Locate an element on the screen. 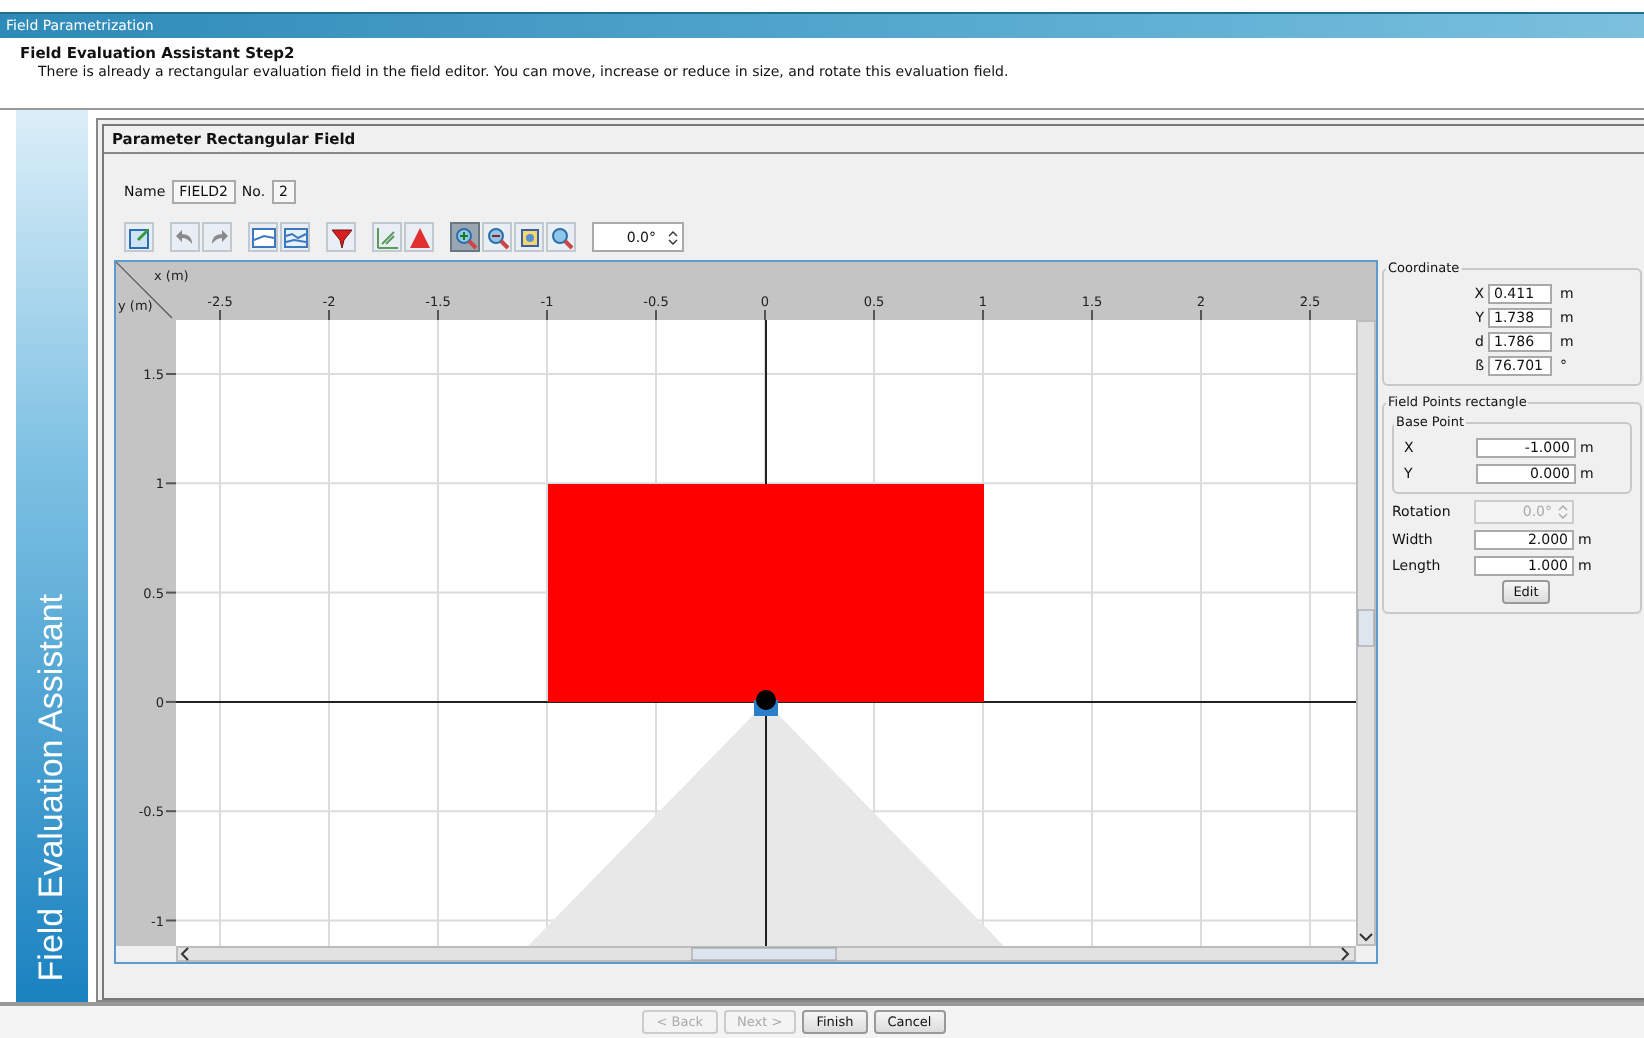  sidebar-title: Field Evaluation Assistant is located at coordinates (52, 788).